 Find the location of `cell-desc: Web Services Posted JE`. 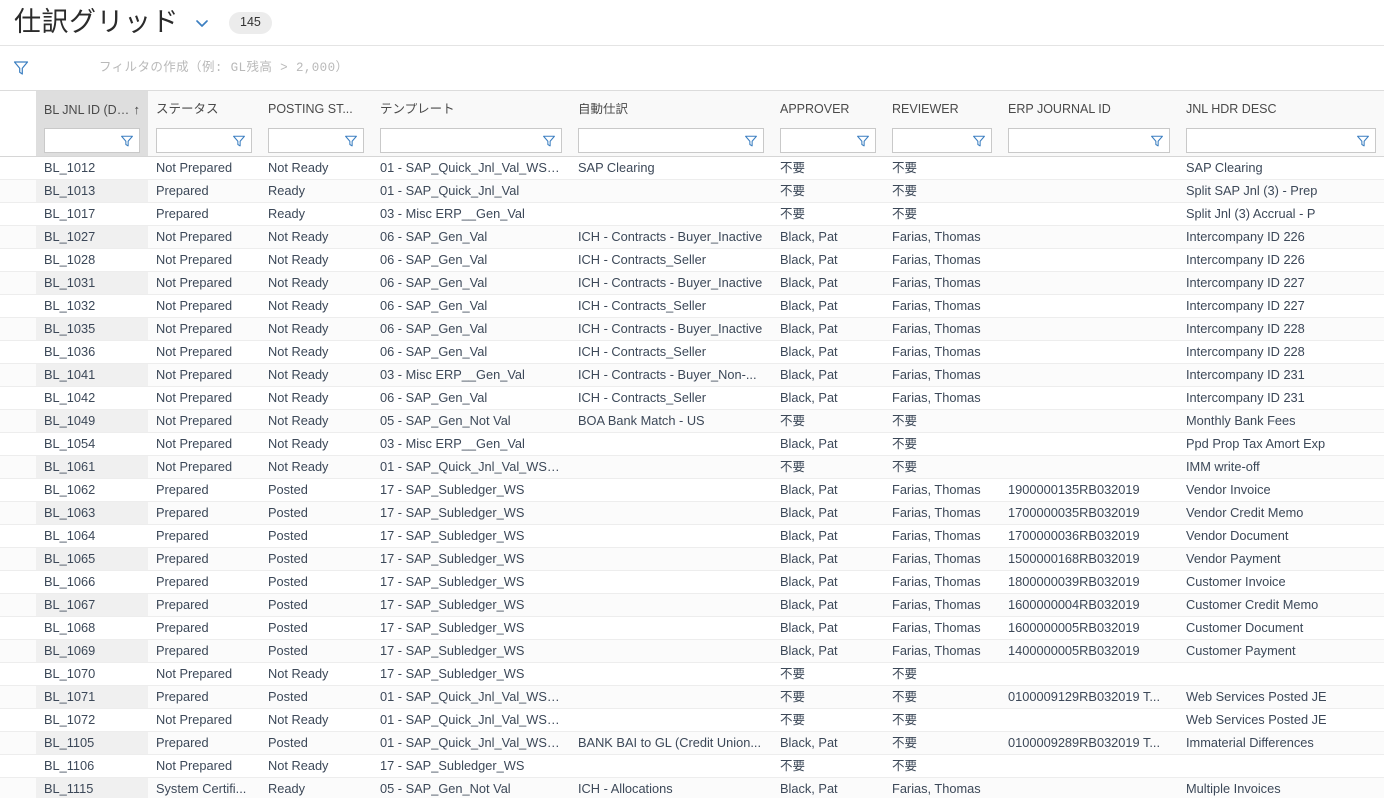

cell-desc: Web Services Posted JE is located at coordinates (1281, 720).